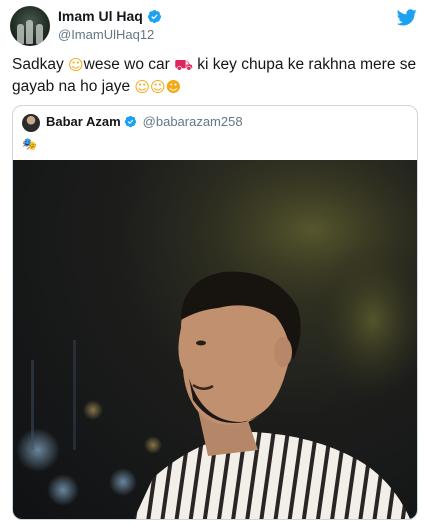 Image resolution: width=427 pixels, height=524 pixels. Describe the element at coordinates (283, 352) in the screenshot. I see `ear` at that location.